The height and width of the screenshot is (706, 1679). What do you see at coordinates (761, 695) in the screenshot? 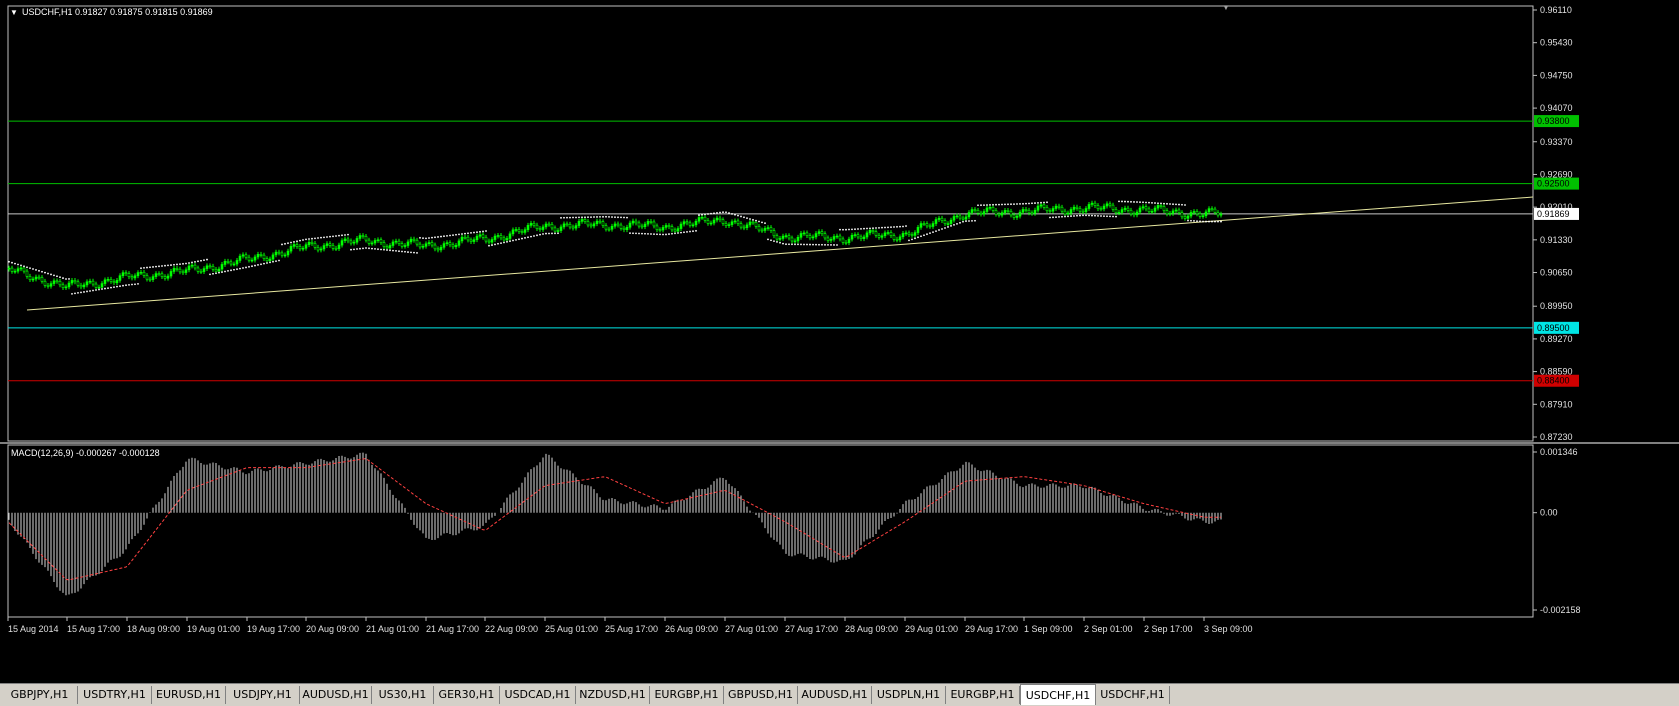
I see `tab-gbpusd-h1: GBPUSD,H1` at bounding box center [761, 695].